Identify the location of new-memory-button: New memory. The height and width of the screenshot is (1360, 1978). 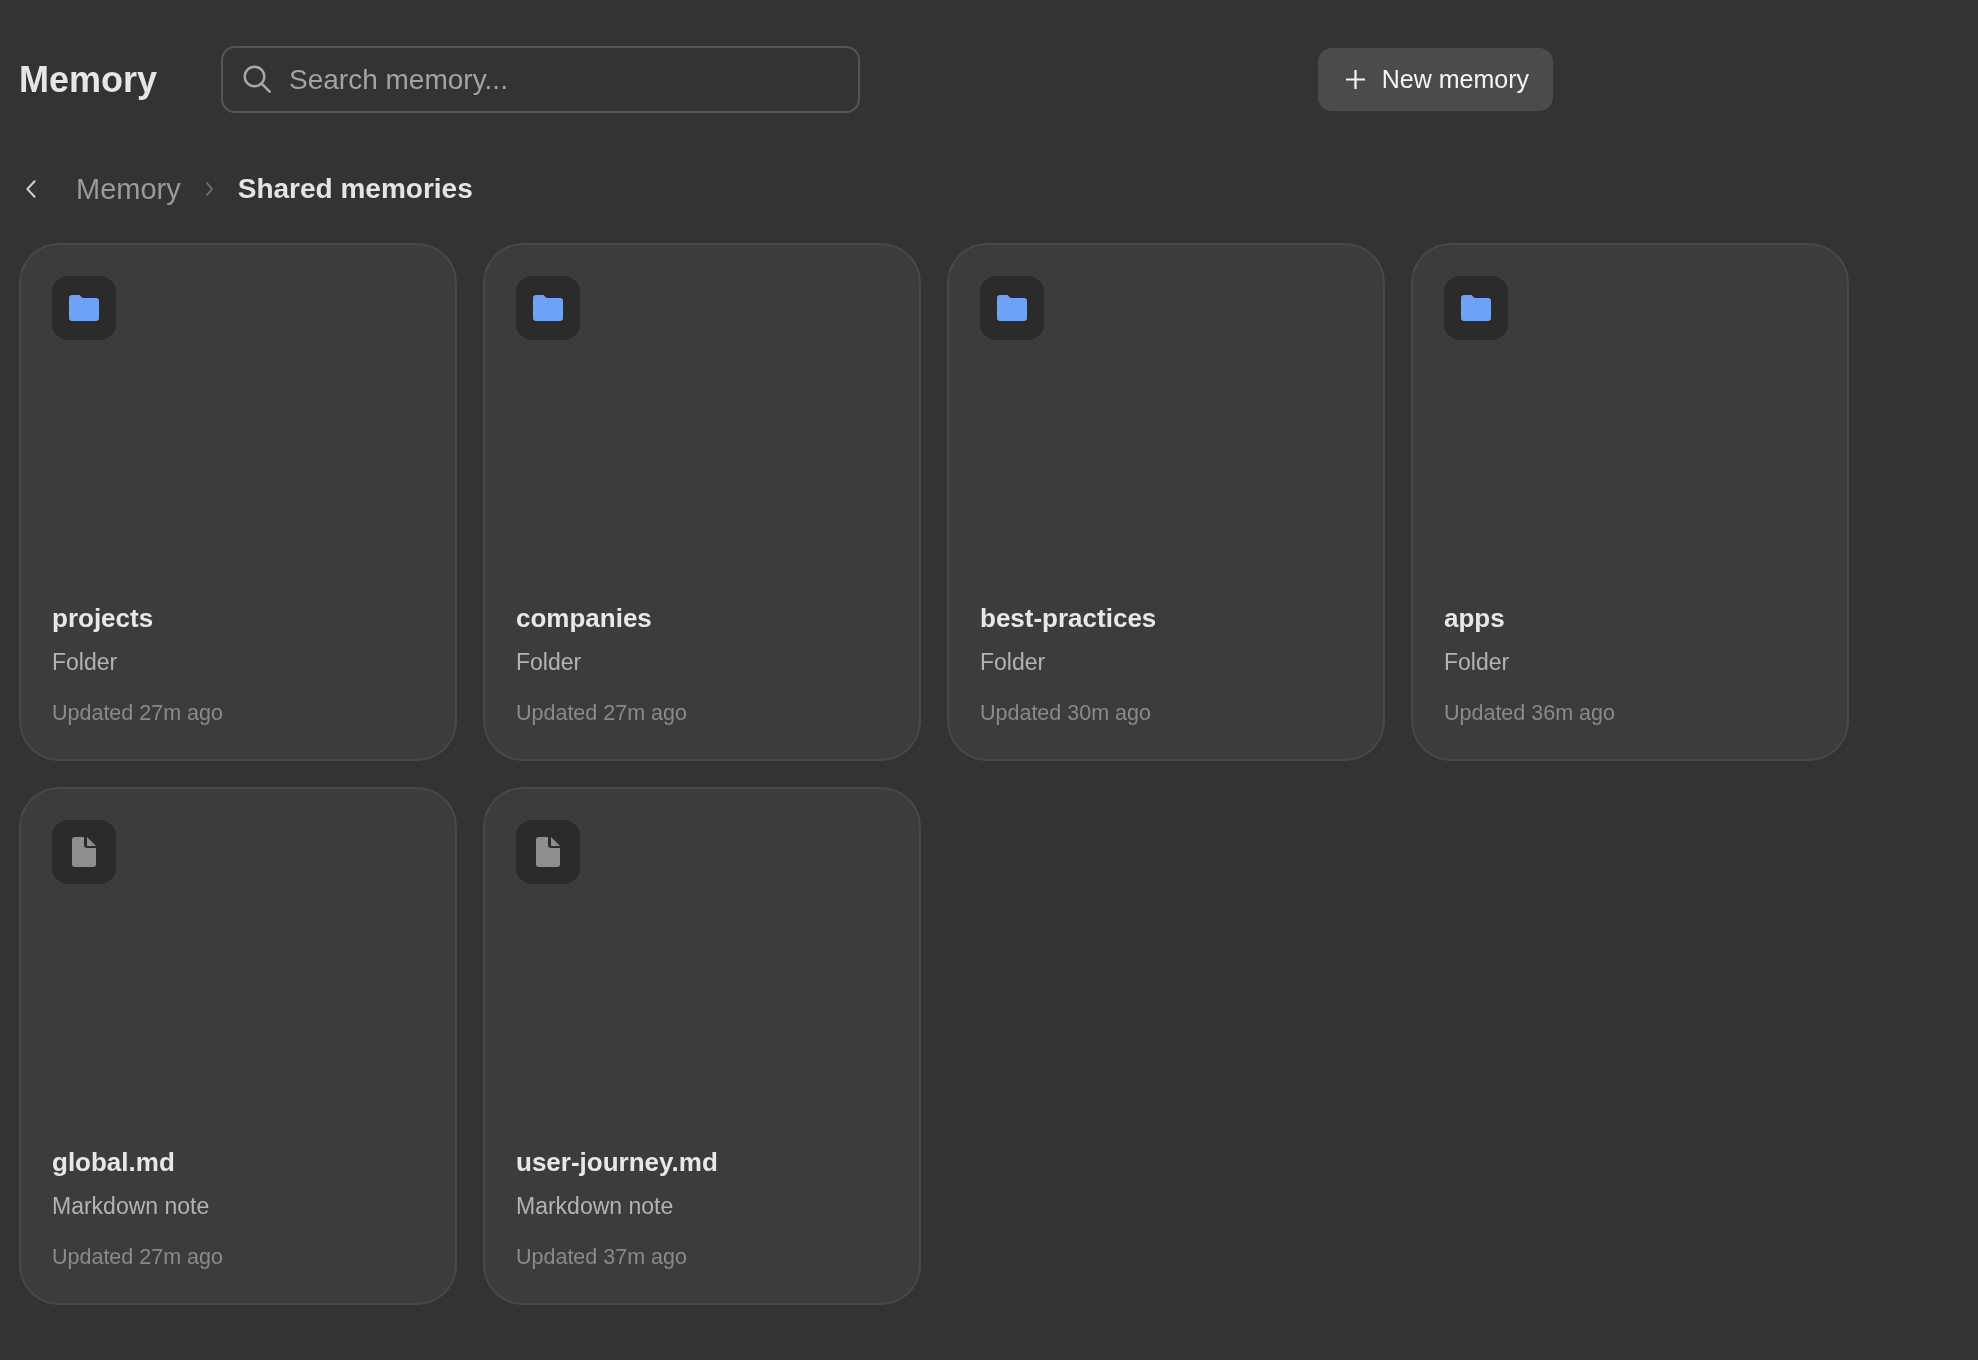
(1435, 79).